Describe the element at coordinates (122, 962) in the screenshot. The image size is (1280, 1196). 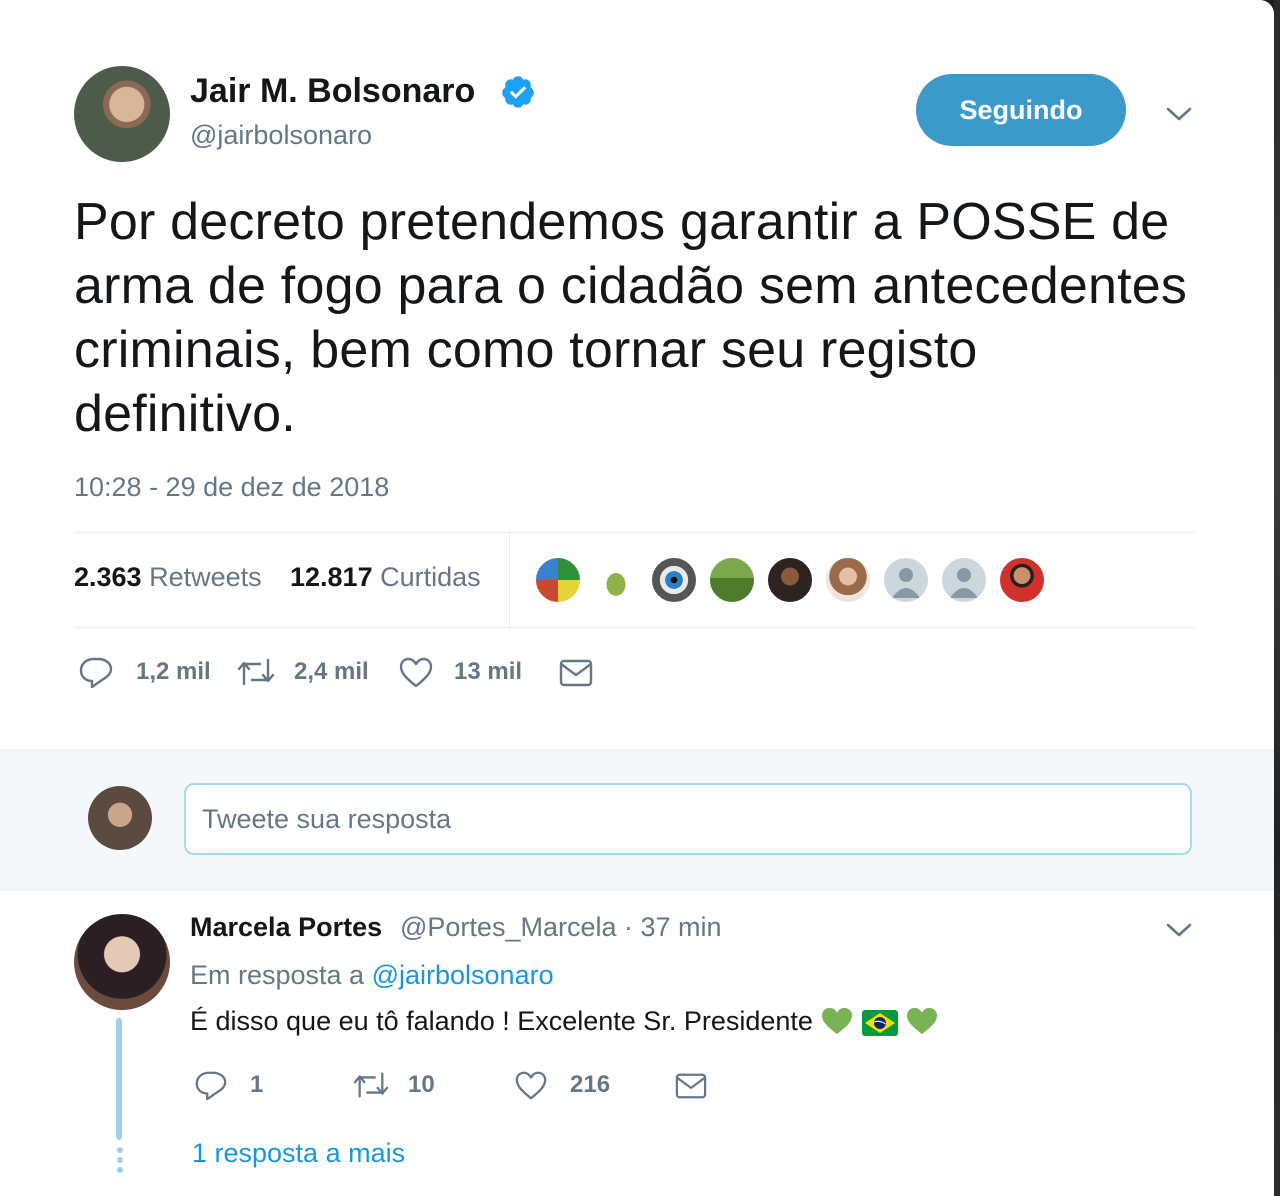
I see `reply-author-avatar` at that location.